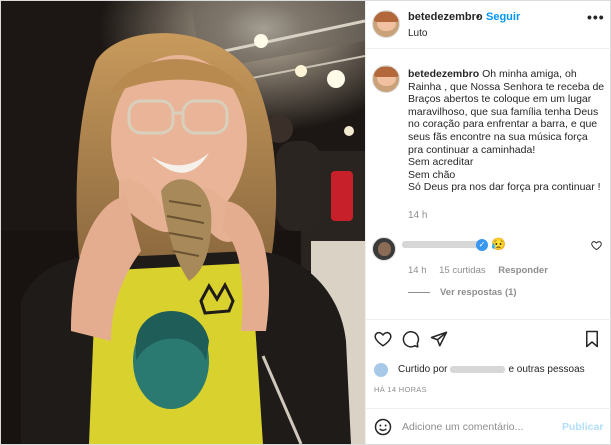  What do you see at coordinates (443, 74) in the screenshot?
I see `caption-username: betedezembro` at bounding box center [443, 74].